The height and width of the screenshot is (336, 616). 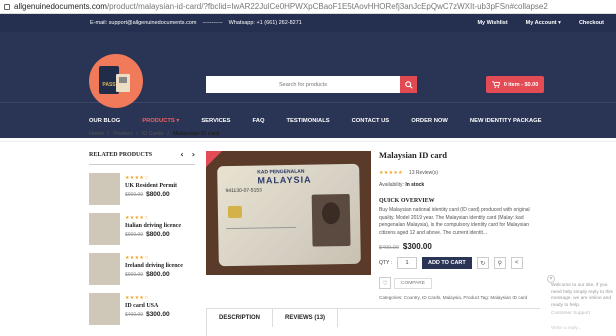 I want to click on availability: Availability: In stock, so click(x=459, y=185).